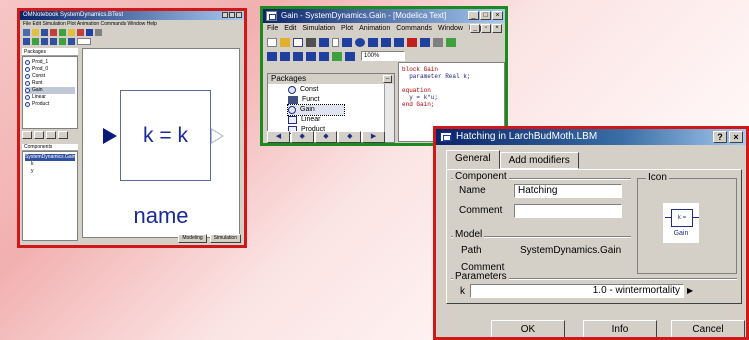 The height and width of the screenshot is (340, 749). I want to click on nav-last-button: ▶, so click(373, 137).